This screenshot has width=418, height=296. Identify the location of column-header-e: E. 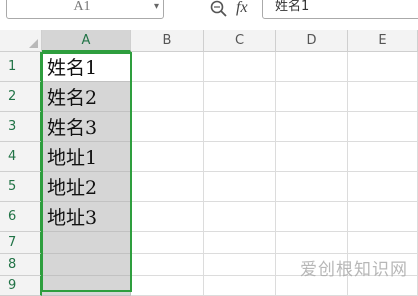
(383, 41).